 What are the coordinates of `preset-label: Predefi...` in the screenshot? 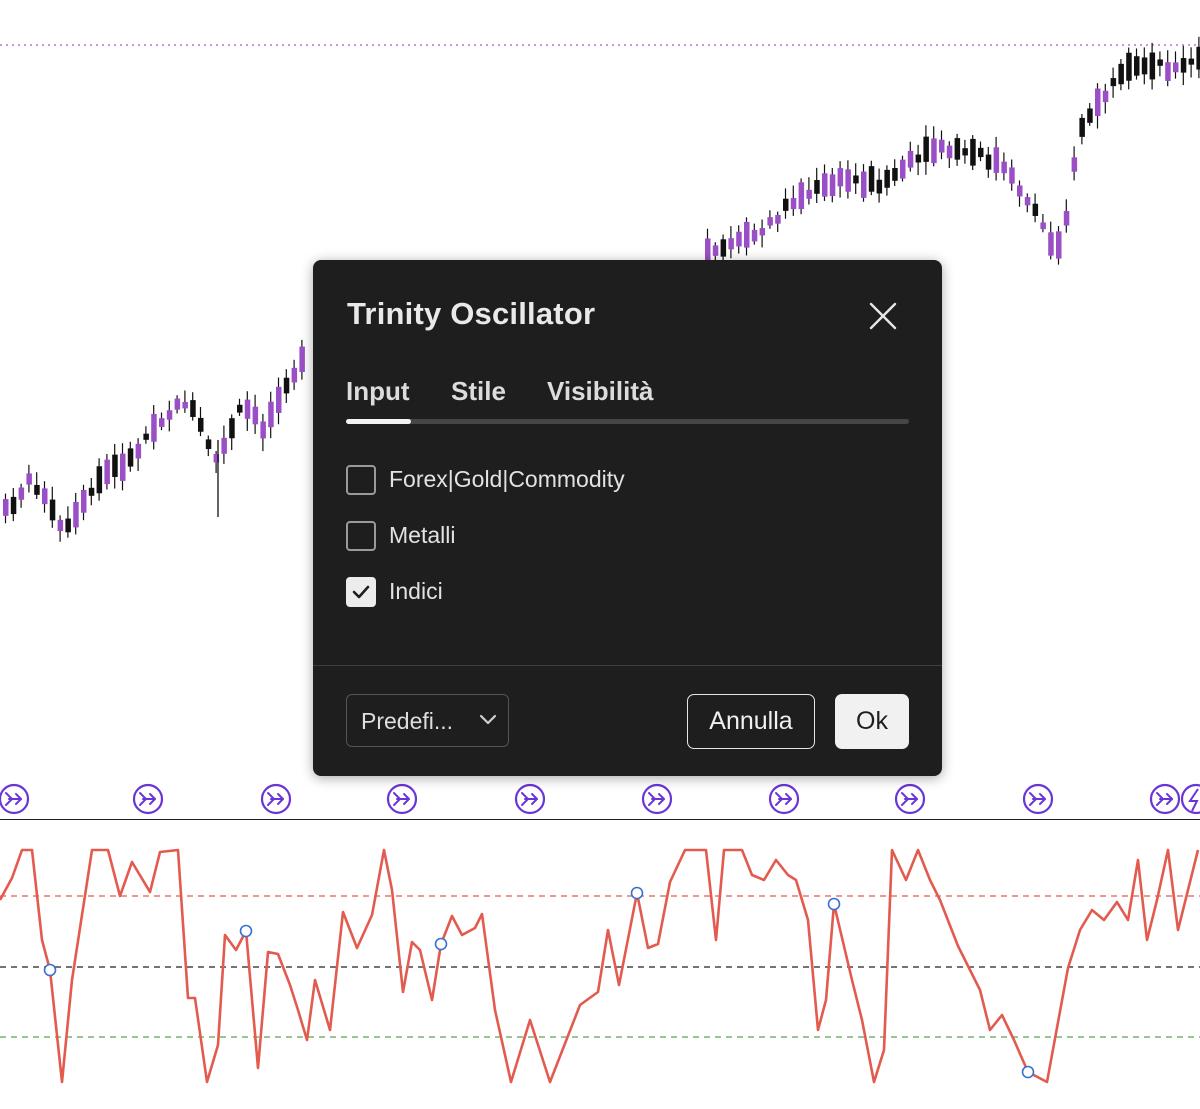 It's located at (407, 721).